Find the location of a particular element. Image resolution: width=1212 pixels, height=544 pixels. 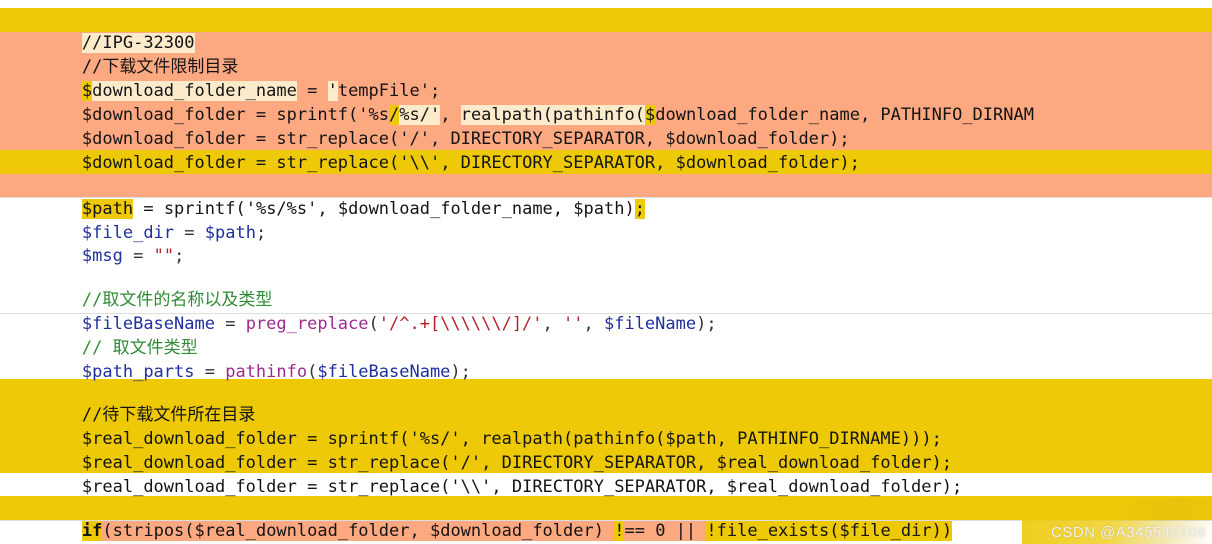

code-line: // 取文件类型 is located at coordinates (99, 336).